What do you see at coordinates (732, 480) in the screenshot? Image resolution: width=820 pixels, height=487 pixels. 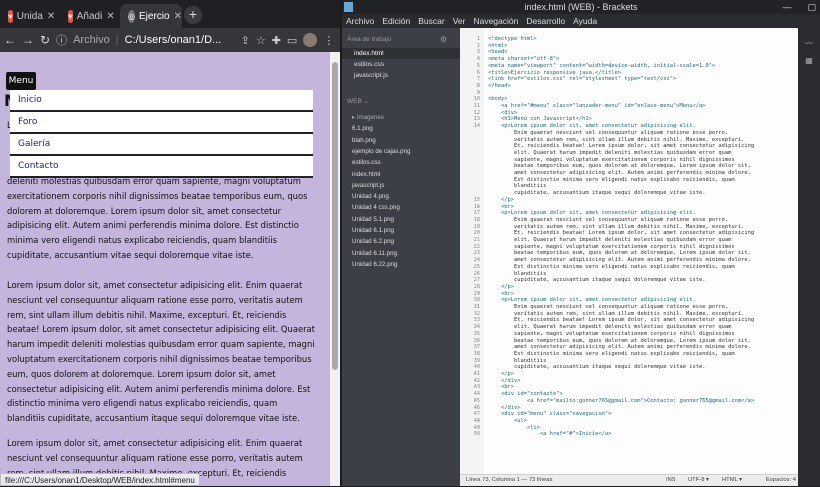 I see `language-select: HTML ▾` at bounding box center [732, 480].